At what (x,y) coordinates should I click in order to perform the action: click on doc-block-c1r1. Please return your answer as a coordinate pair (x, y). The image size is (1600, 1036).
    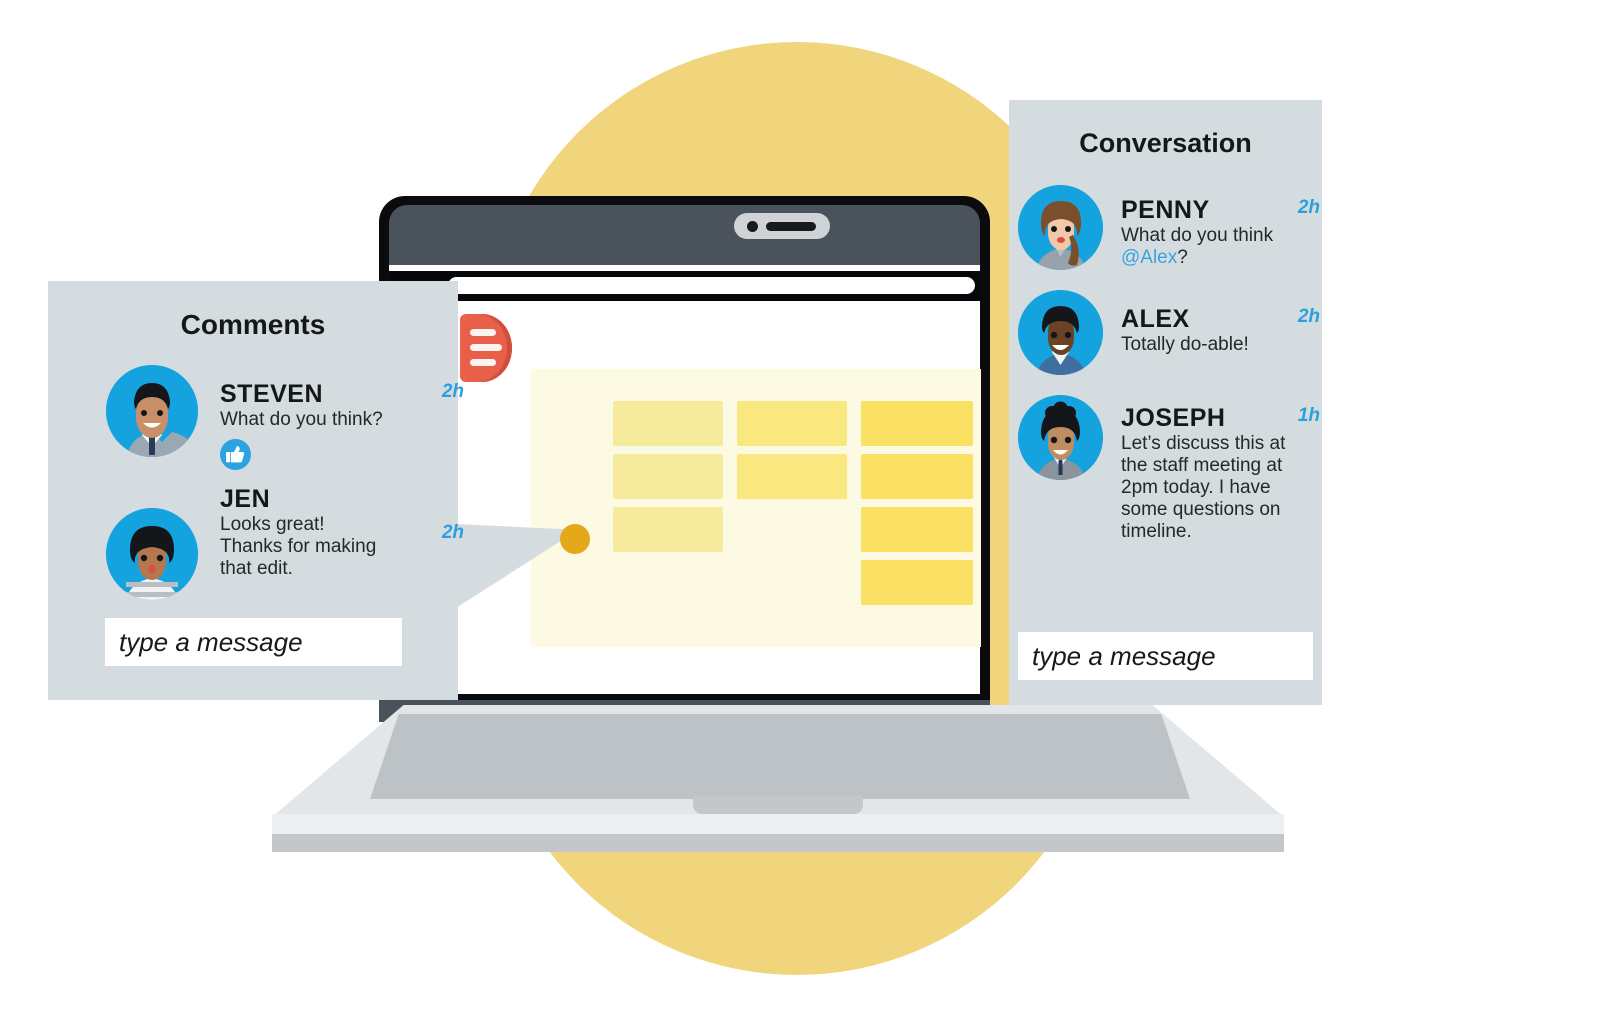
    Looking at the image, I should click on (668, 423).